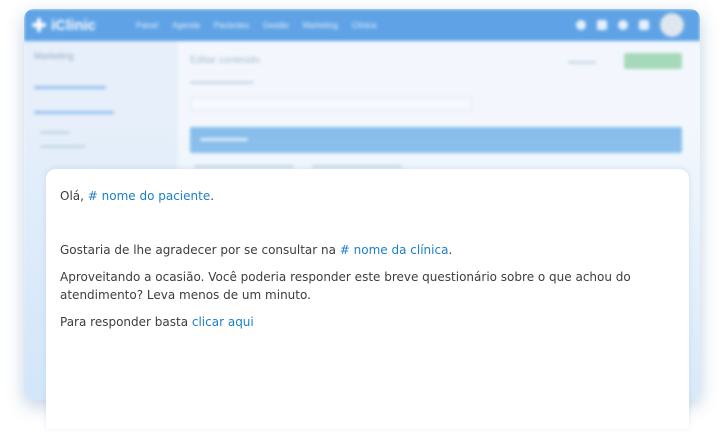 This screenshot has height=440, width=724. I want to click on nav-item-clinica: Clínica, so click(364, 25).